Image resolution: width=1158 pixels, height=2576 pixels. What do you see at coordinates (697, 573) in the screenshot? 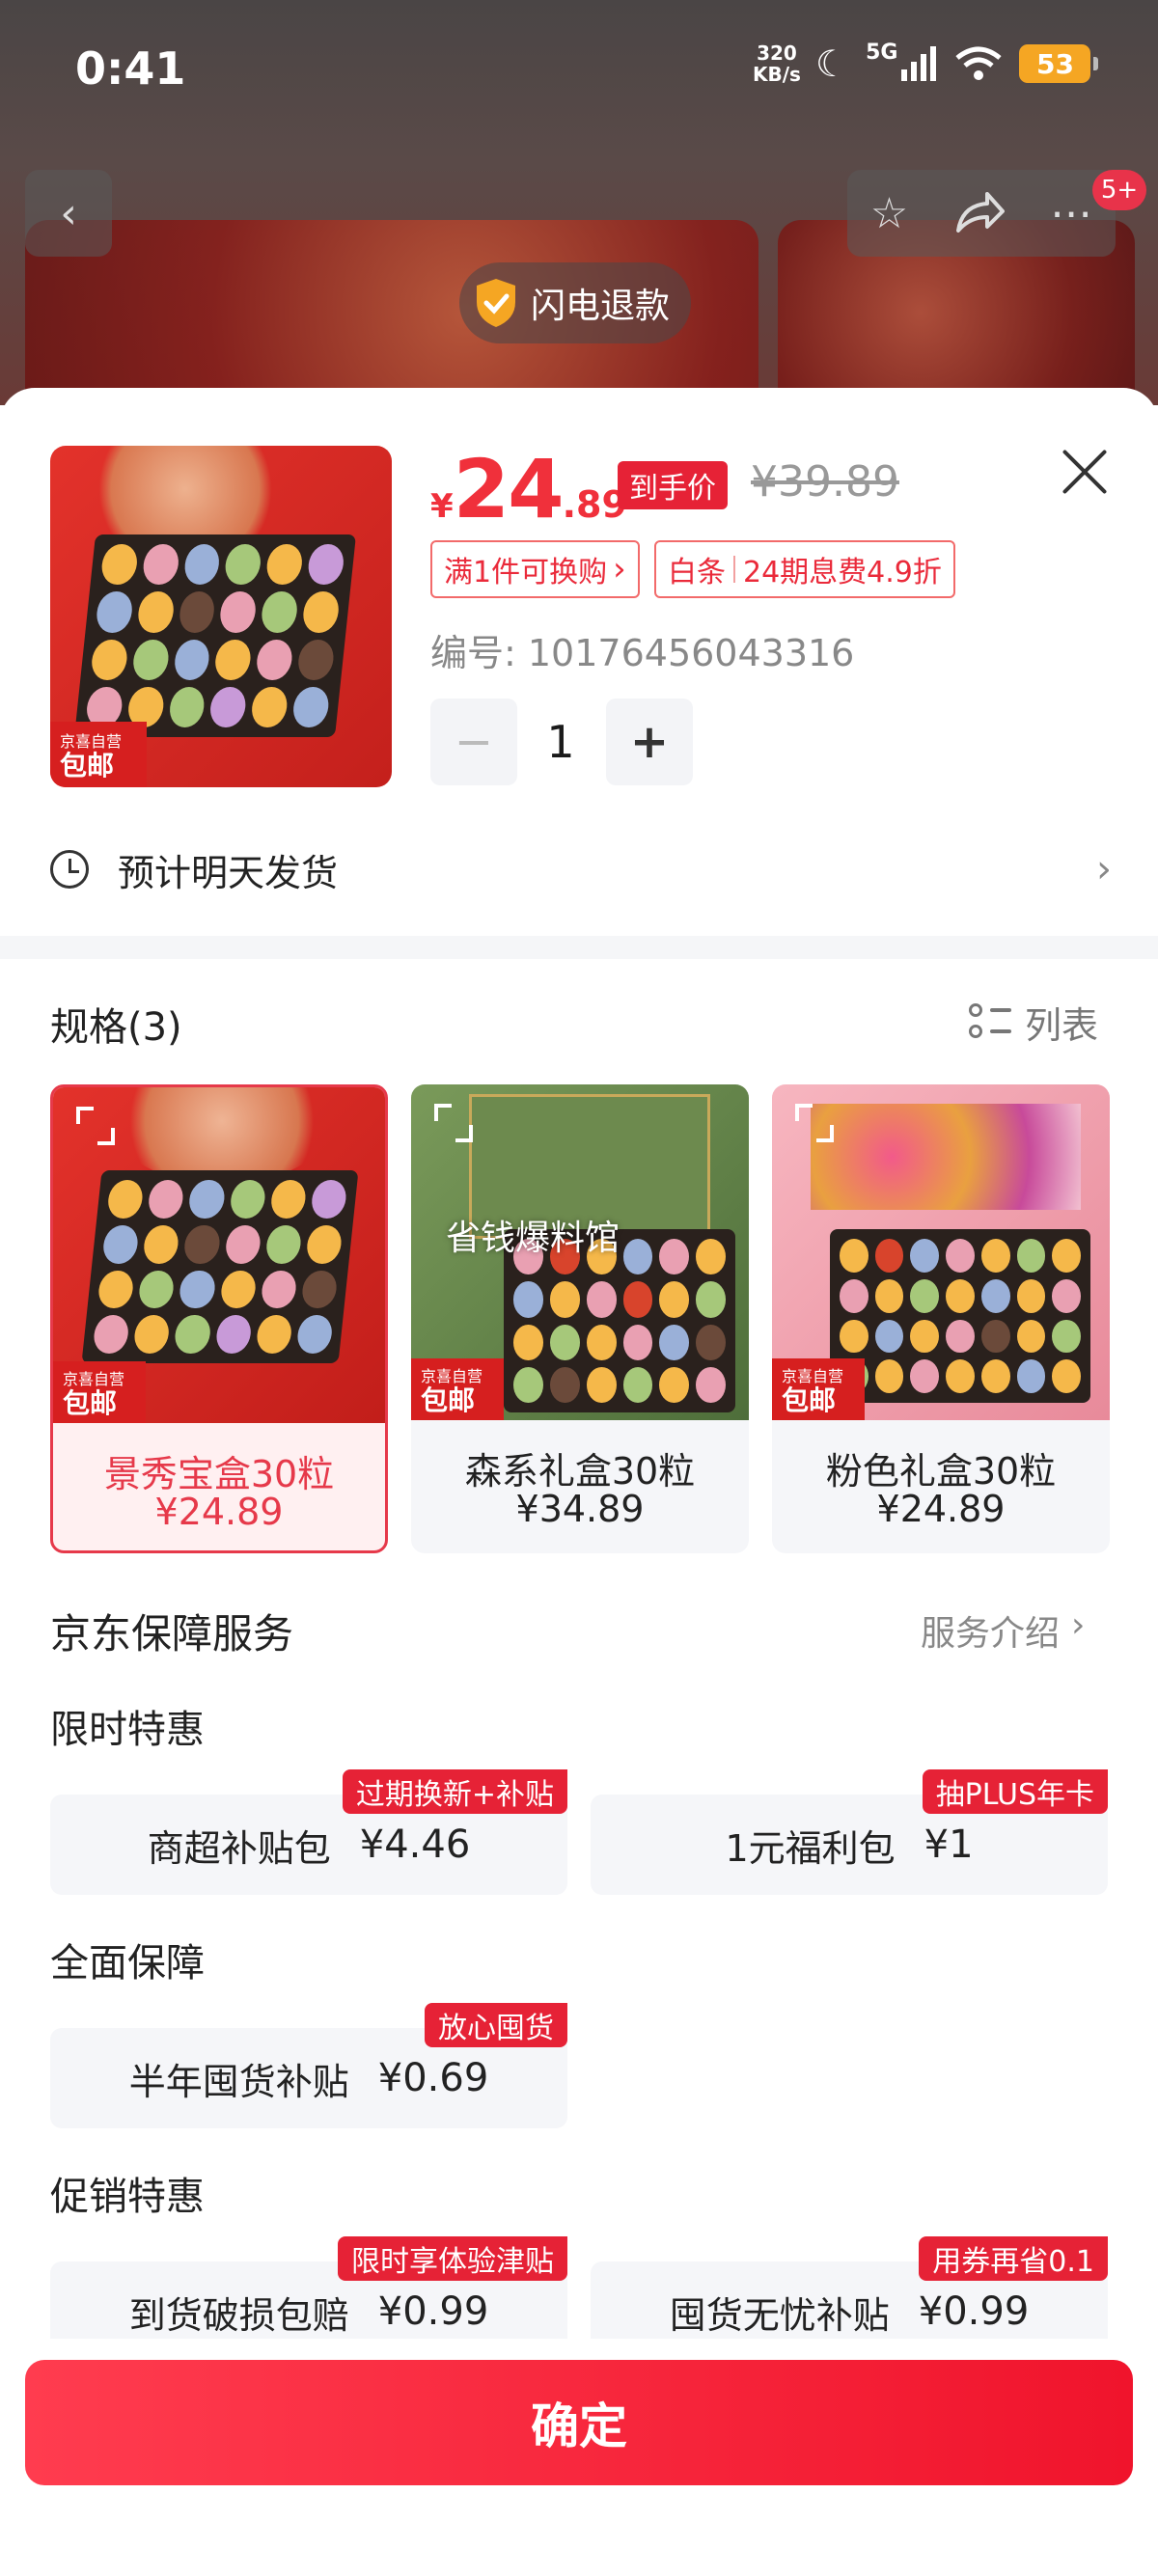
I see `promo-baitiao-label: 白条` at bounding box center [697, 573].